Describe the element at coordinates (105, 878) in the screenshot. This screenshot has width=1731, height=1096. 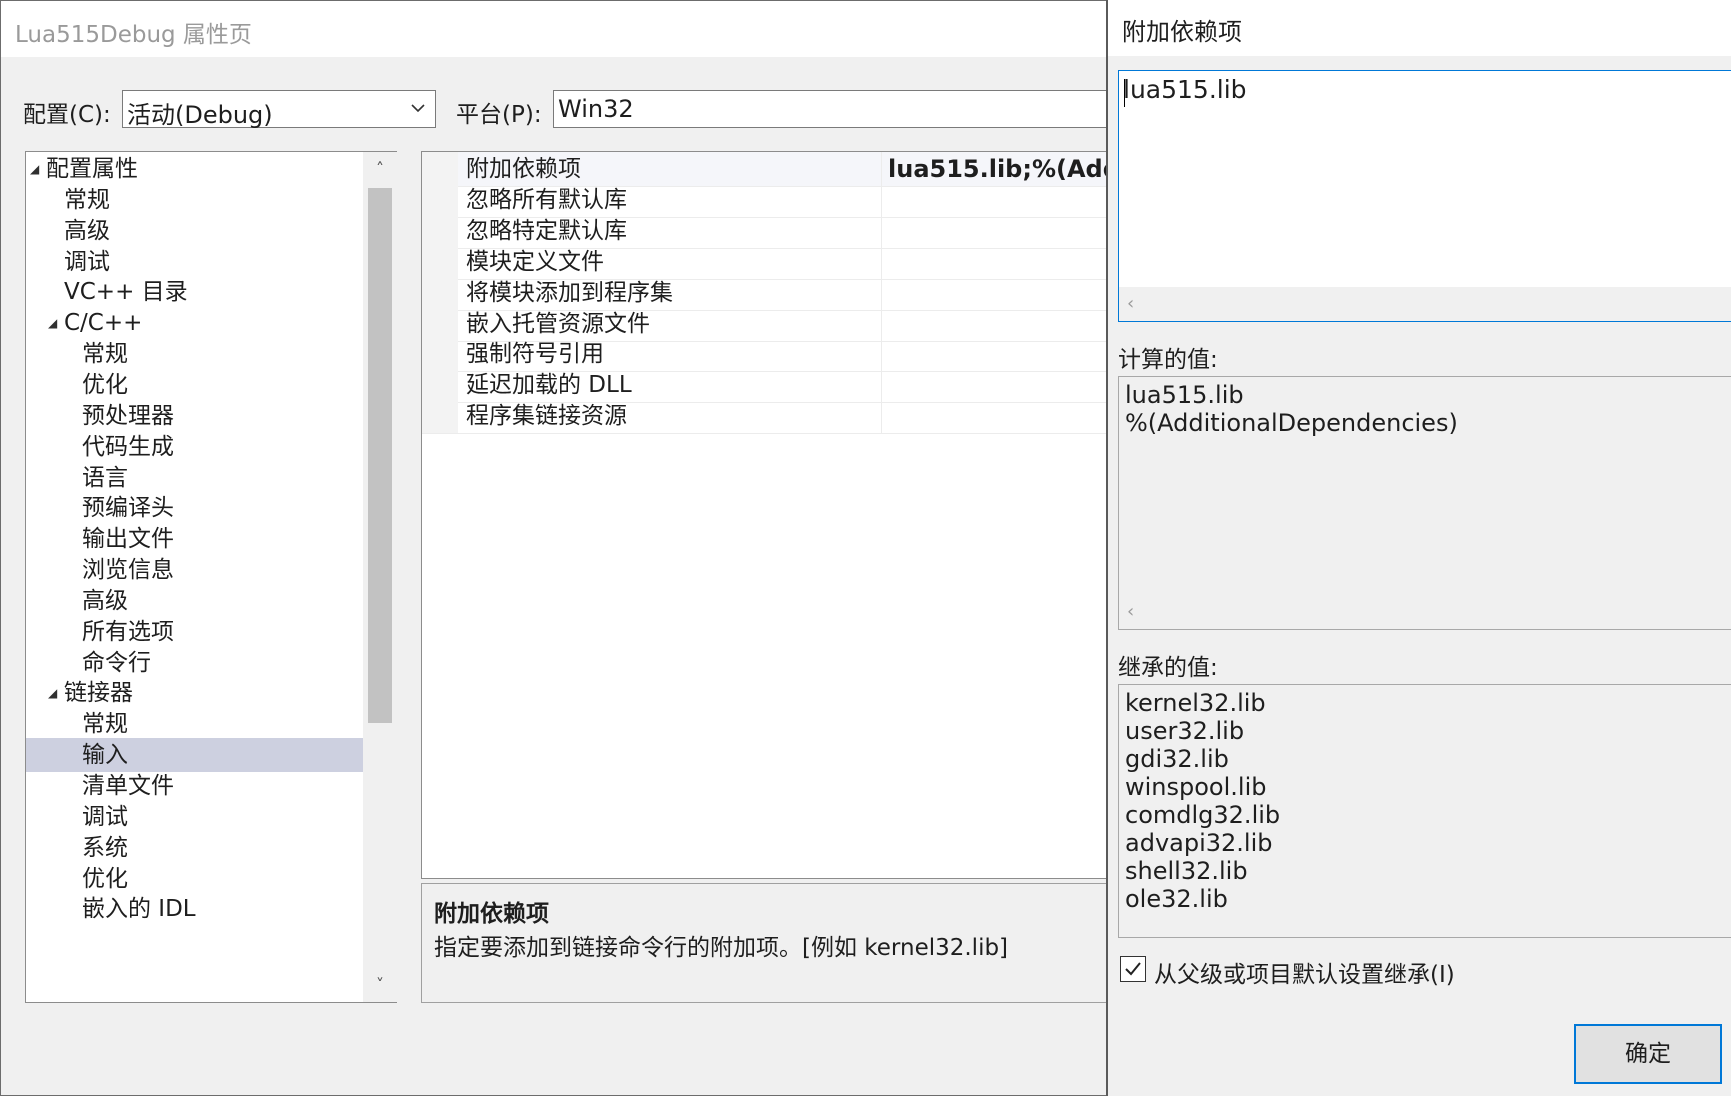
I see `tree-item-label: 优化` at that location.